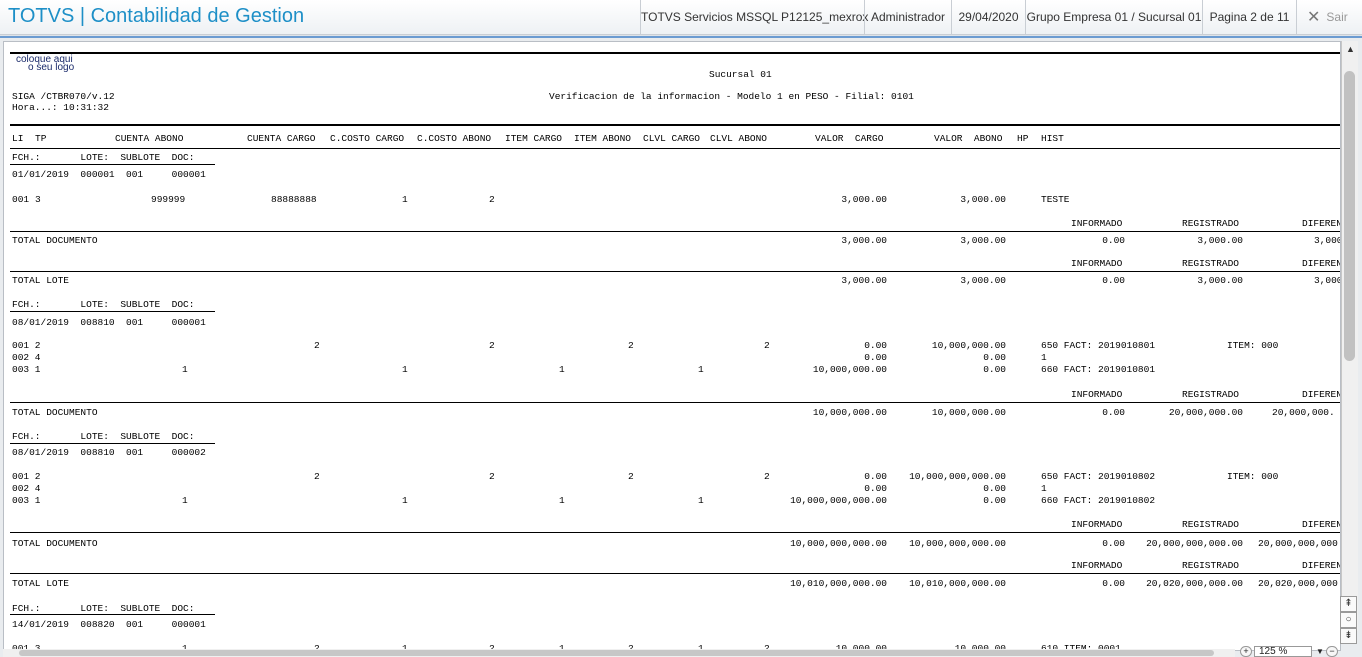  Describe the element at coordinates (103, 436) in the screenshot. I see `doc-header: FCH.: LOTE: SUBLOTE DOC:` at that location.